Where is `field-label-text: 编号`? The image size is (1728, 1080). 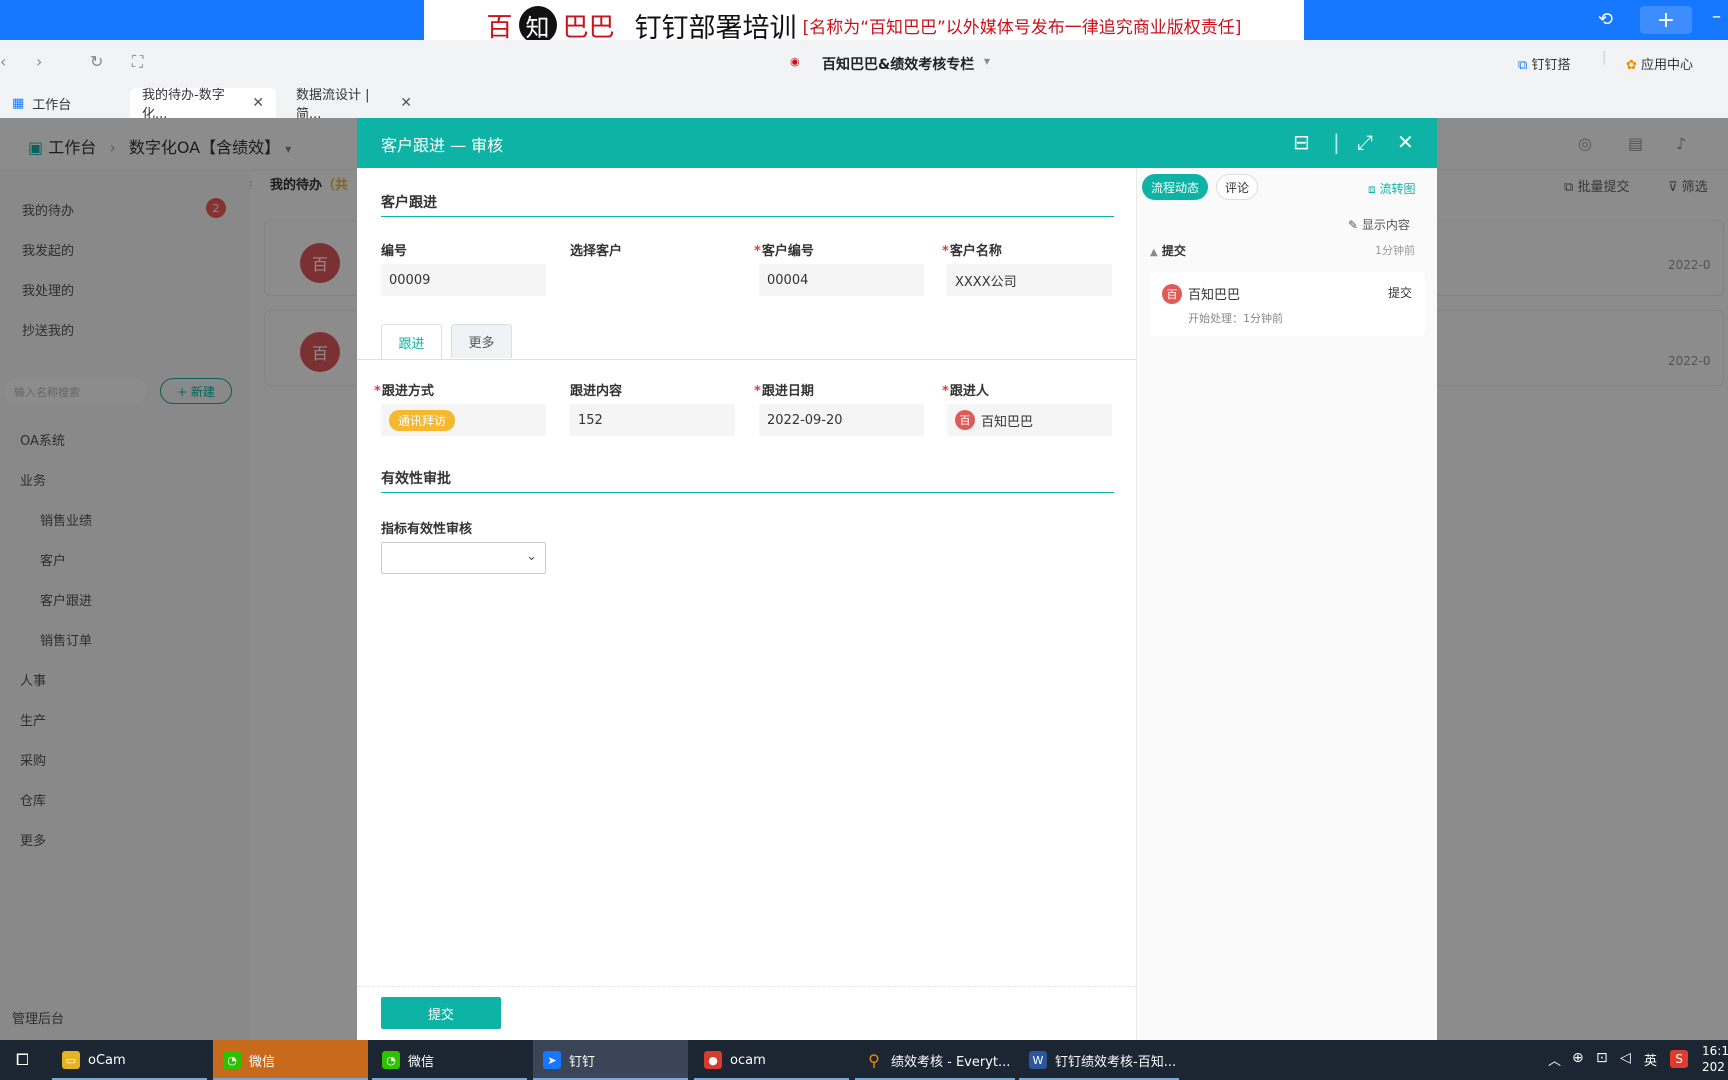 field-label-text: 编号 is located at coordinates (394, 251).